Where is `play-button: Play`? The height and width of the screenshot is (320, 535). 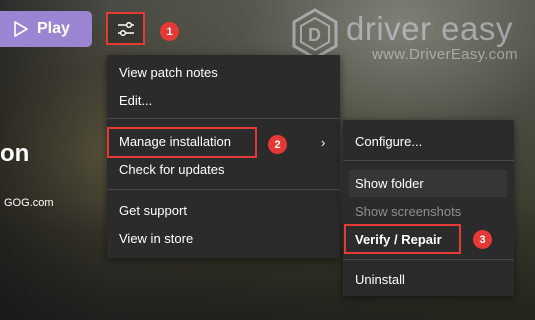
play-button: Play is located at coordinates (46, 29).